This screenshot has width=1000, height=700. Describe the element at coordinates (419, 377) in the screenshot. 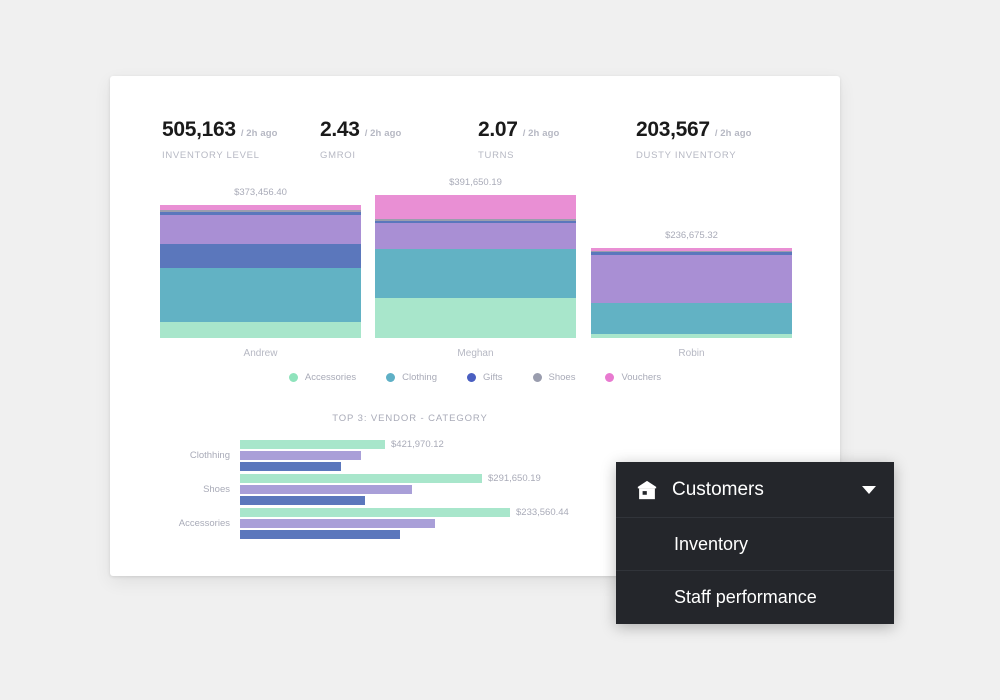

I see `legend-label: Clothing` at that location.